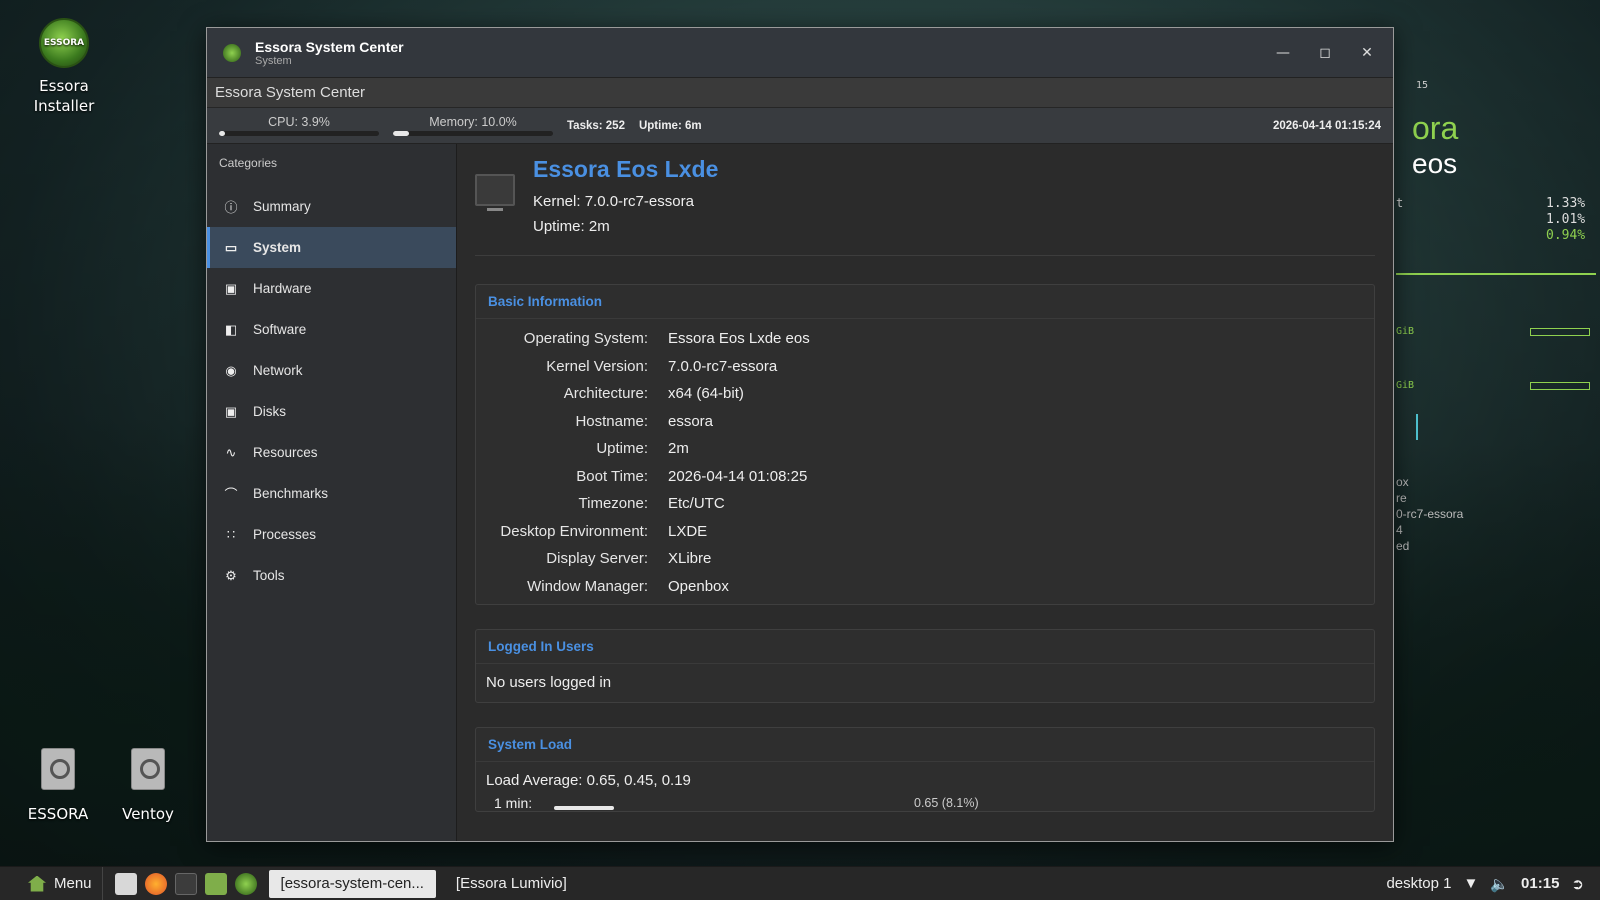 The width and height of the screenshot is (1600, 900). What do you see at coordinates (231, 329) in the screenshot?
I see `software-icon: ◧` at bounding box center [231, 329].